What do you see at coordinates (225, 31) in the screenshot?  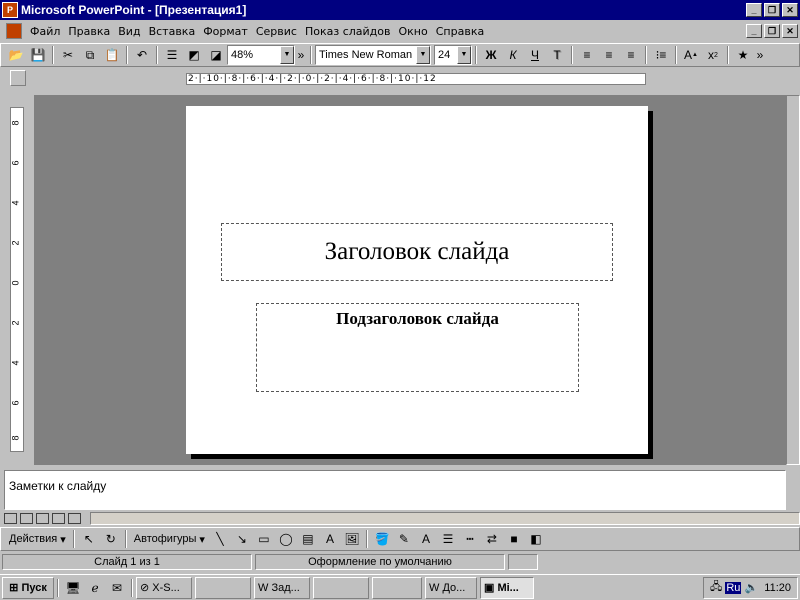 I see `menu-format: Формат` at bounding box center [225, 31].